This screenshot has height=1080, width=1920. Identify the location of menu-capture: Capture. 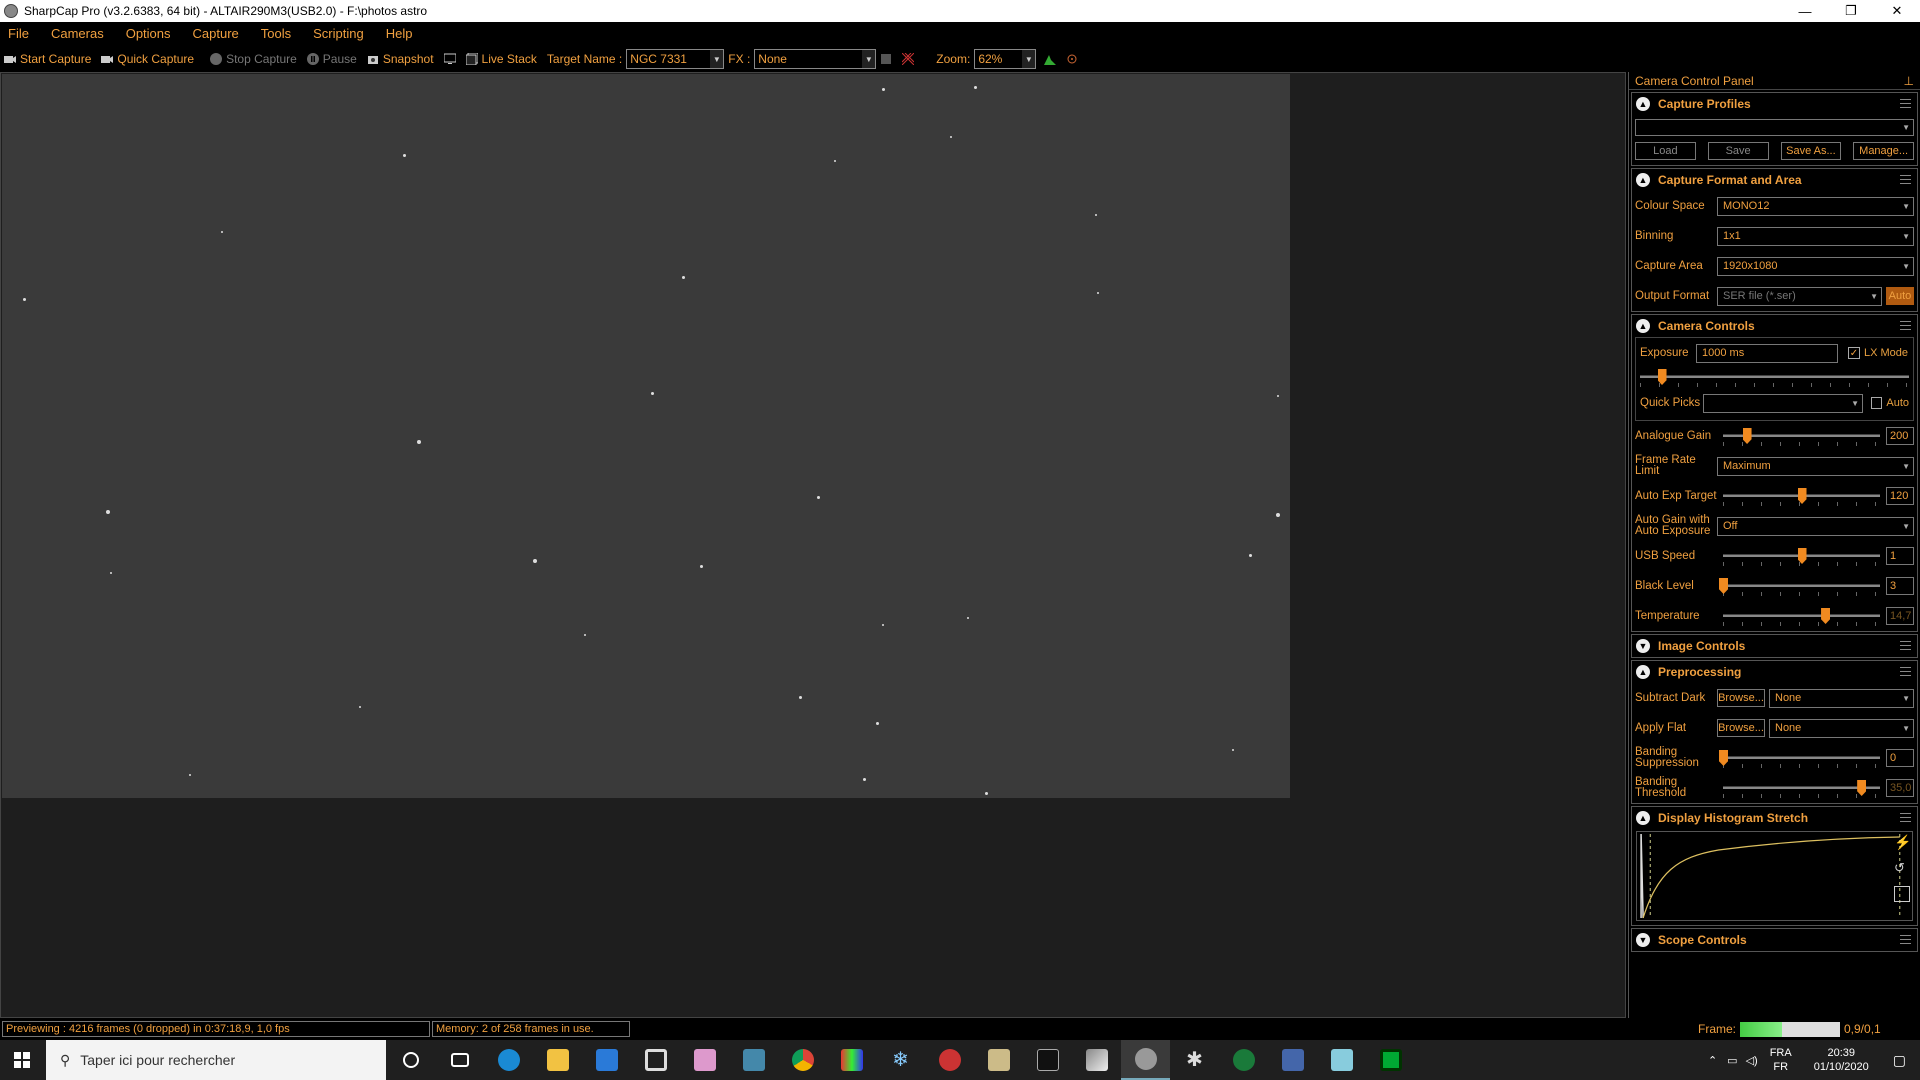
(216, 33).